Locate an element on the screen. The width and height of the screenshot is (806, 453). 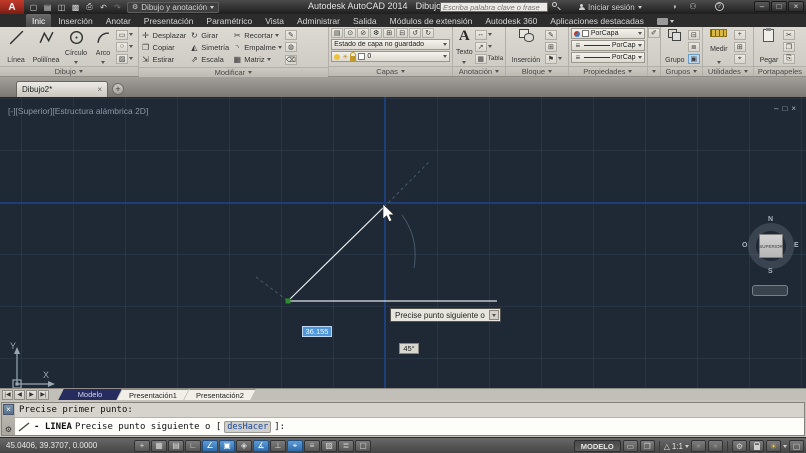
quick-calc-icon: ⊞ is located at coordinates (739, 46).